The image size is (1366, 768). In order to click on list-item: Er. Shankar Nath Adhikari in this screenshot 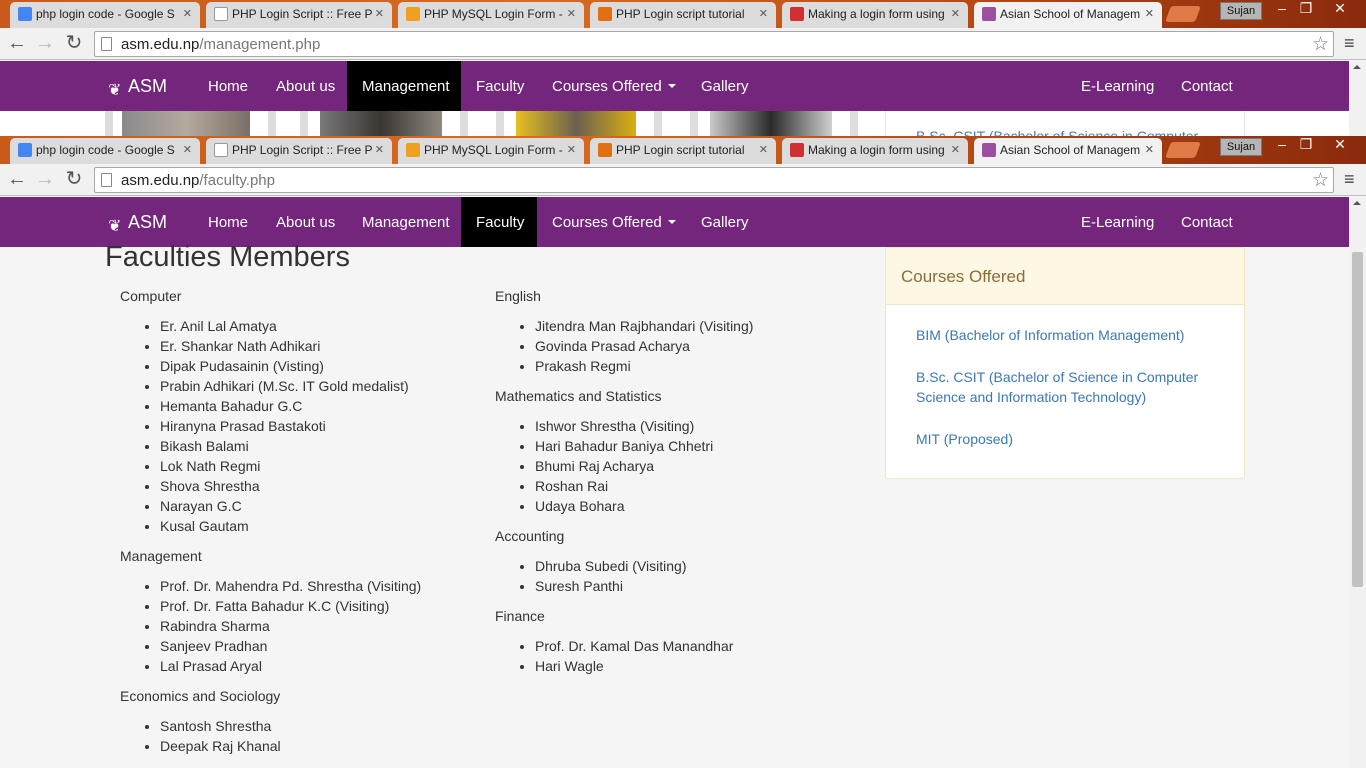, I will do `click(290, 346)`.